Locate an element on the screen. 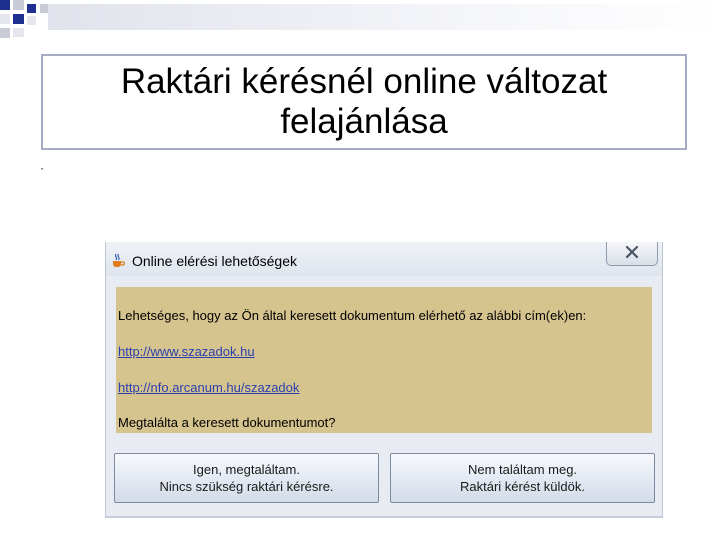 The image size is (720, 540). close-x-icon is located at coordinates (632, 254).